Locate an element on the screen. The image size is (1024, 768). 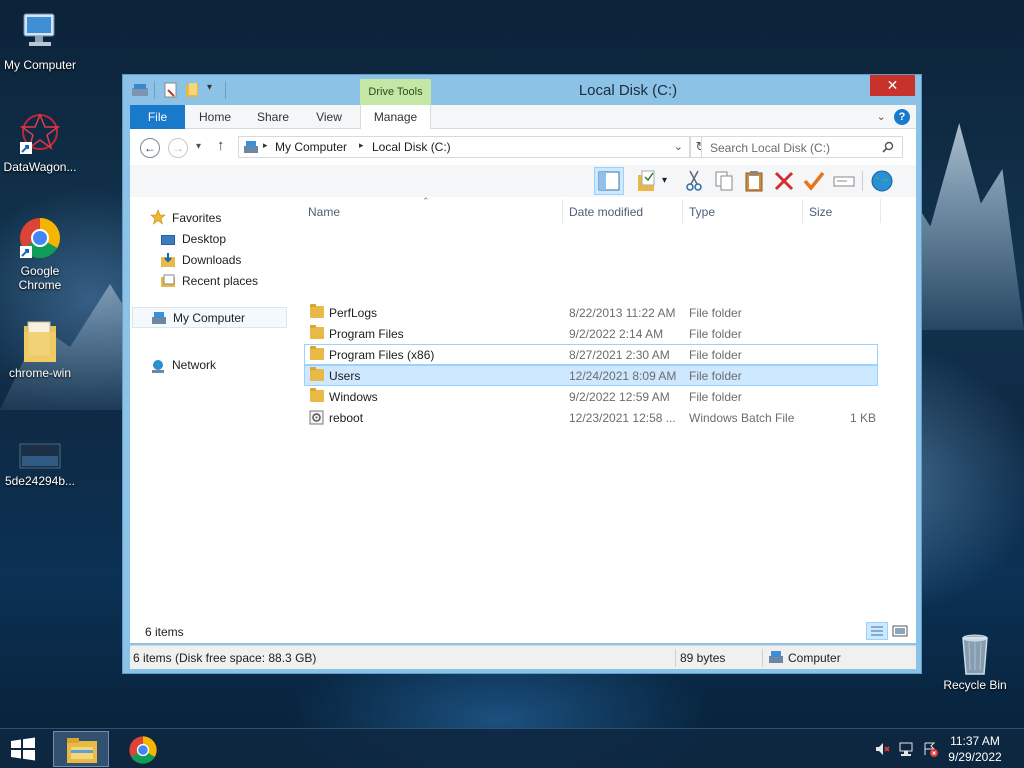
globe-icon is located at coordinates (882, 181).